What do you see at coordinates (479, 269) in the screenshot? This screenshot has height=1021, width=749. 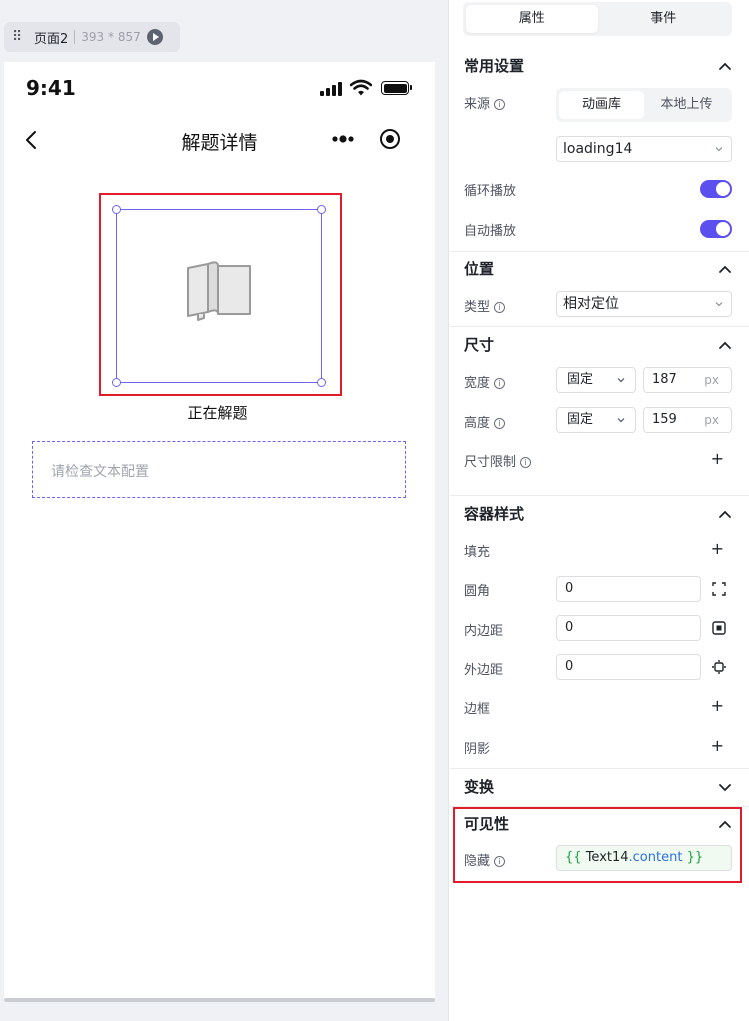 I see `section-title: 位置` at bounding box center [479, 269].